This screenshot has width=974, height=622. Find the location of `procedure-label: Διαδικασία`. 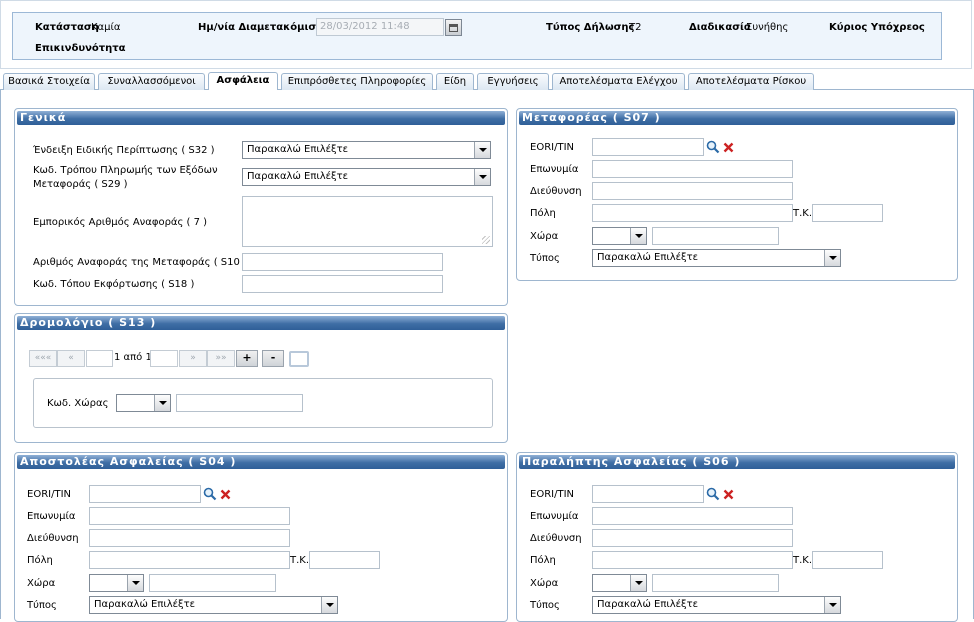

procedure-label: Διαδικασία is located at coordinates (720, 27).